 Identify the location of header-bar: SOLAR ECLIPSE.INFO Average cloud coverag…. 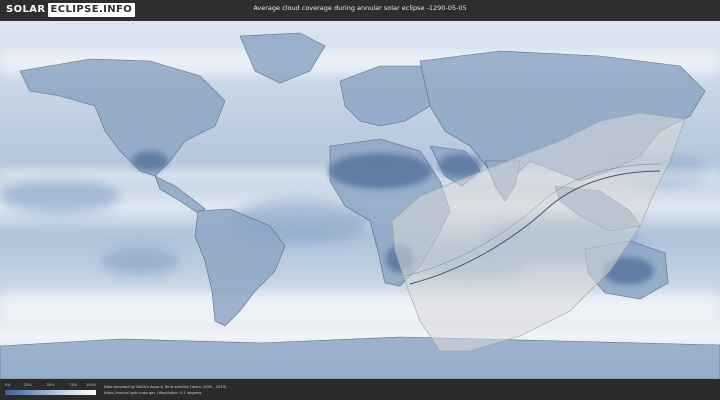
(360, 10).